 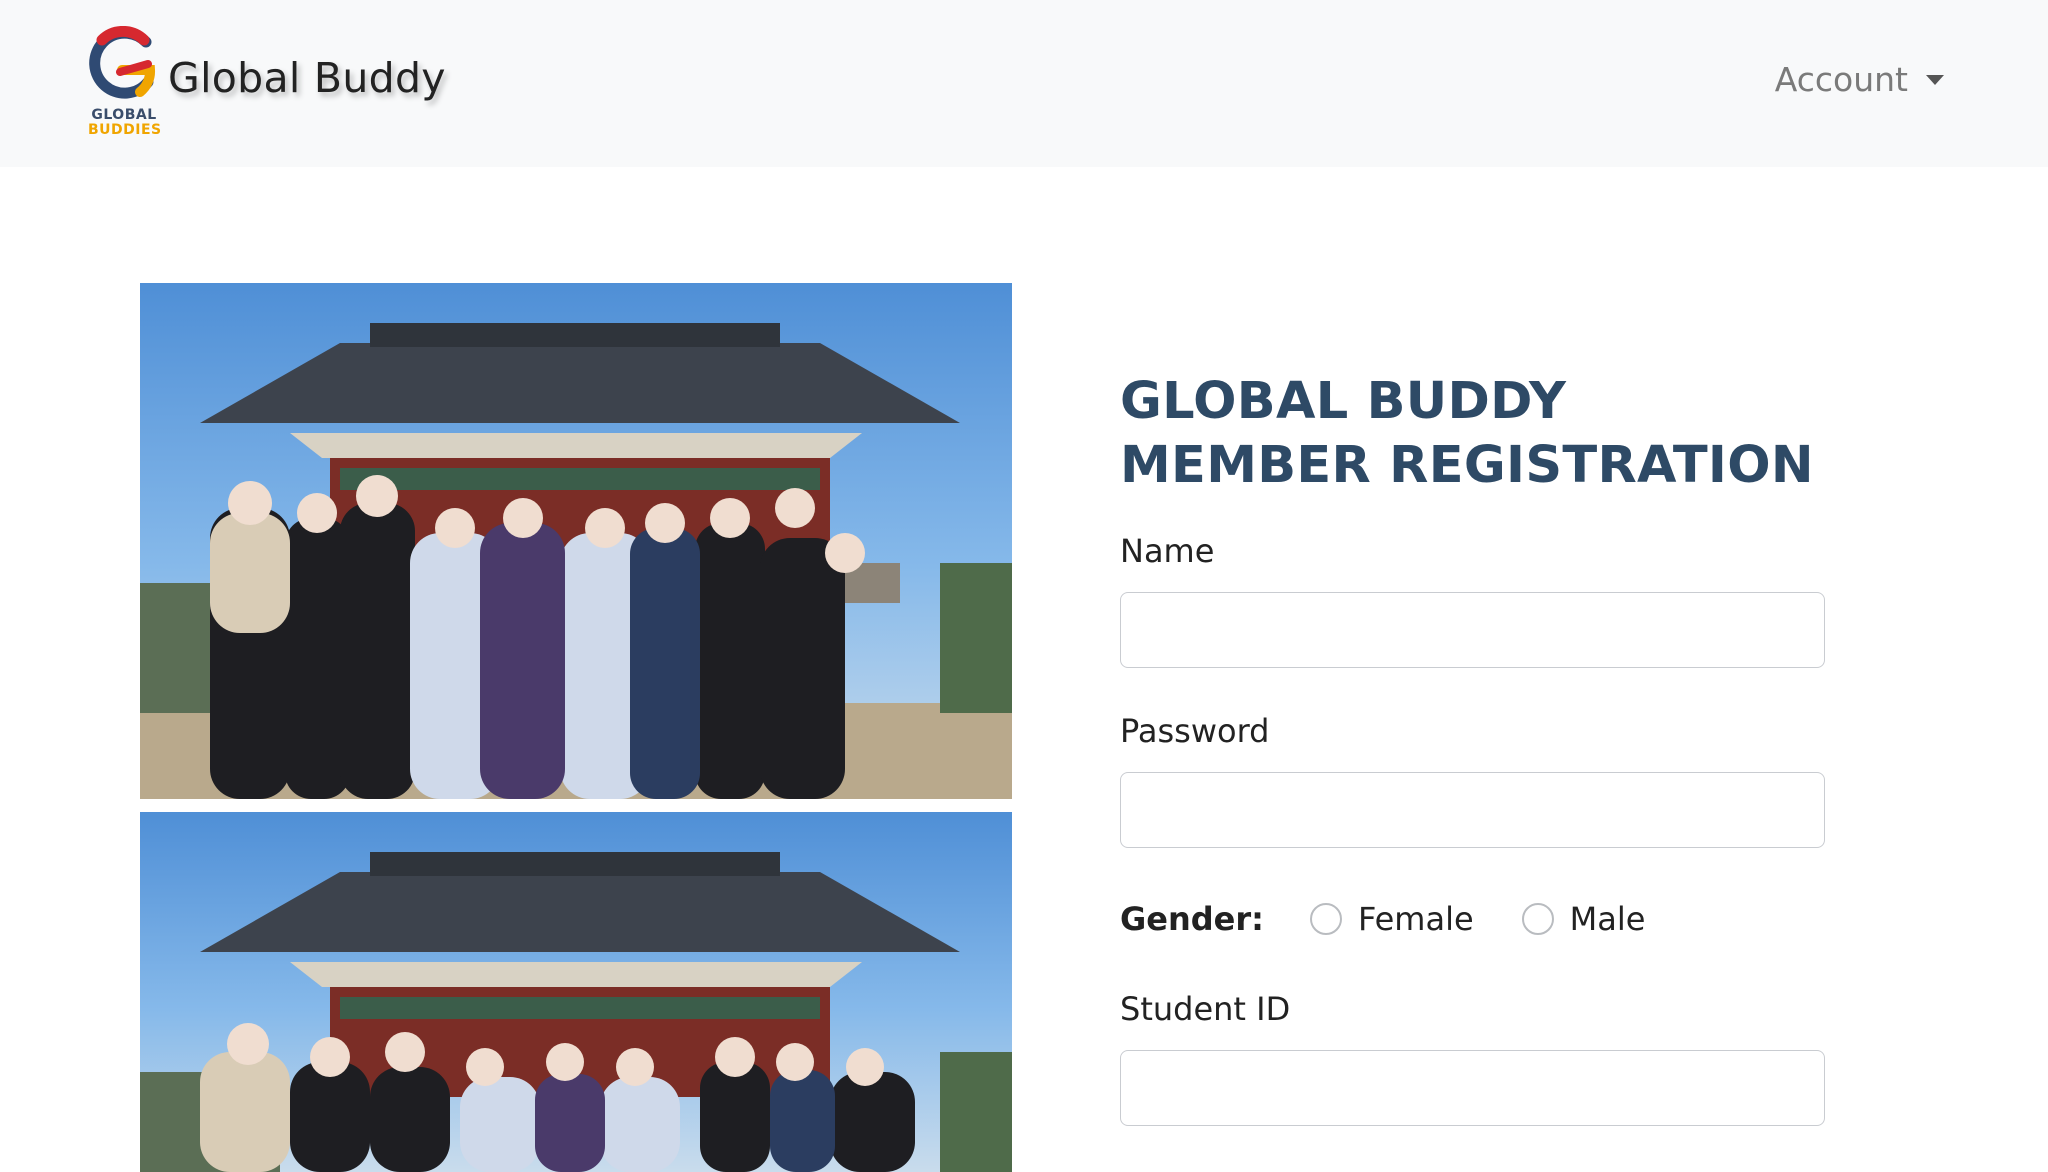 I want to click on group-photo-hearts-illustration, so click(x=576, y=1012).